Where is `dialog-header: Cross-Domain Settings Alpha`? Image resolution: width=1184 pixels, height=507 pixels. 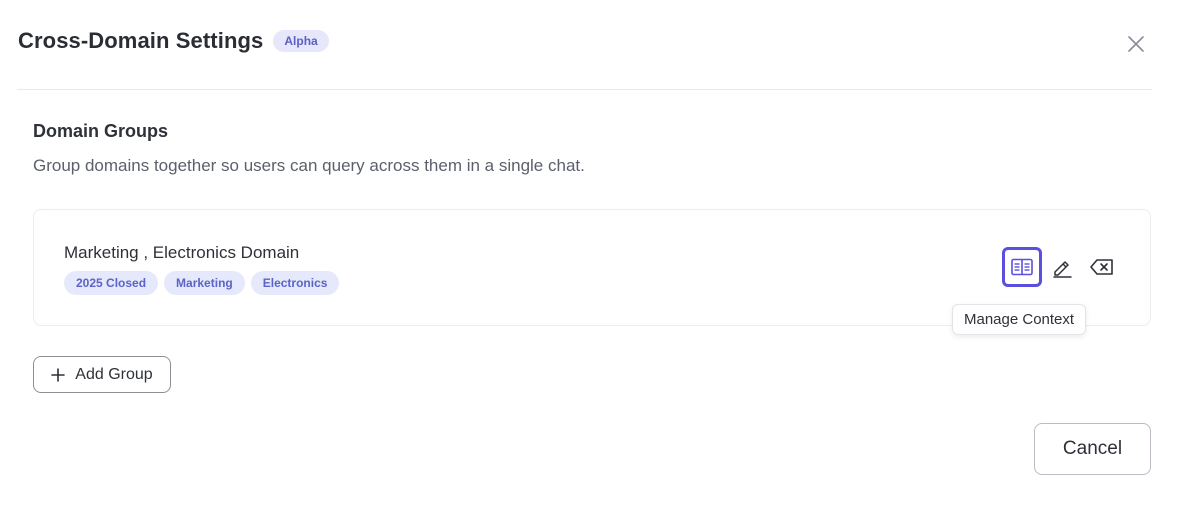
dialog-header: Cross-Domain Settings Alpha is located at coordinates (173, 41).